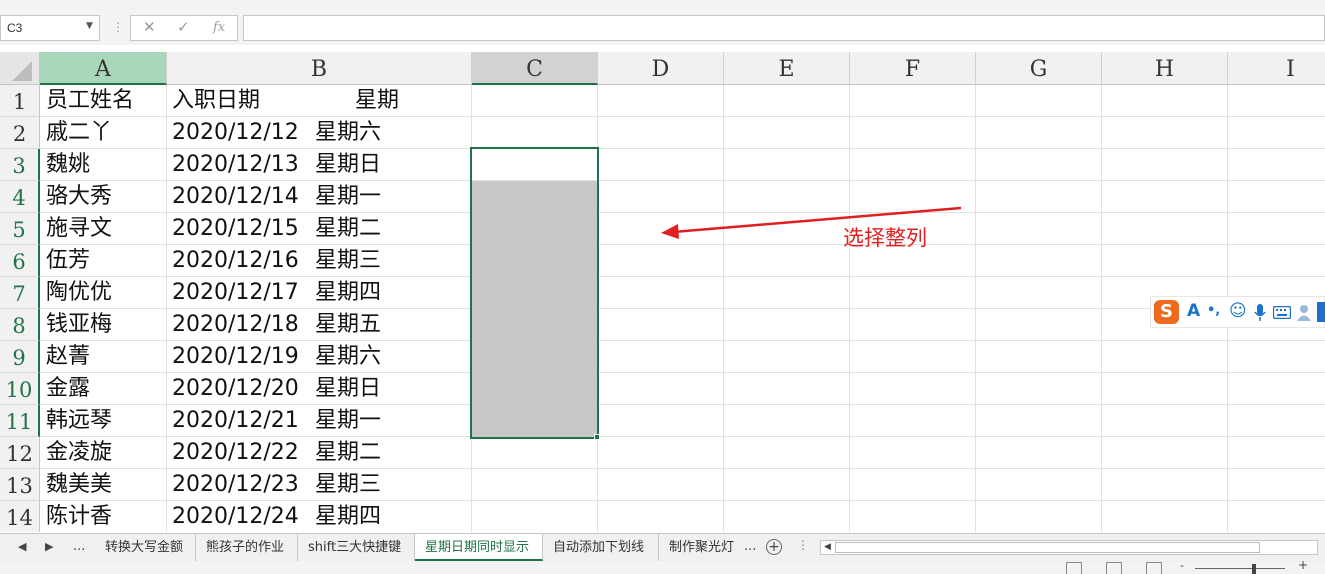  I want to click on cell-b9-date: 2020/12/19, so click(235, 357).